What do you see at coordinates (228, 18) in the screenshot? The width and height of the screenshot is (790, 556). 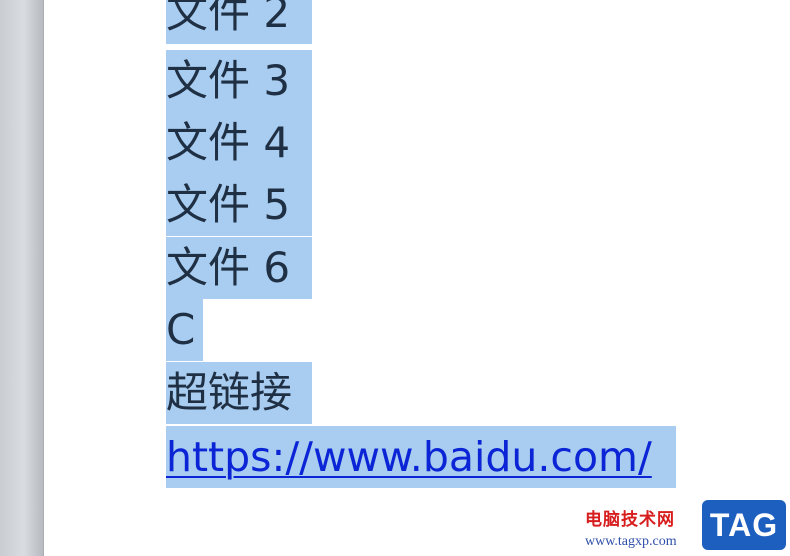 I see `line-text: 文件 2` at bounding box center [228, 18].